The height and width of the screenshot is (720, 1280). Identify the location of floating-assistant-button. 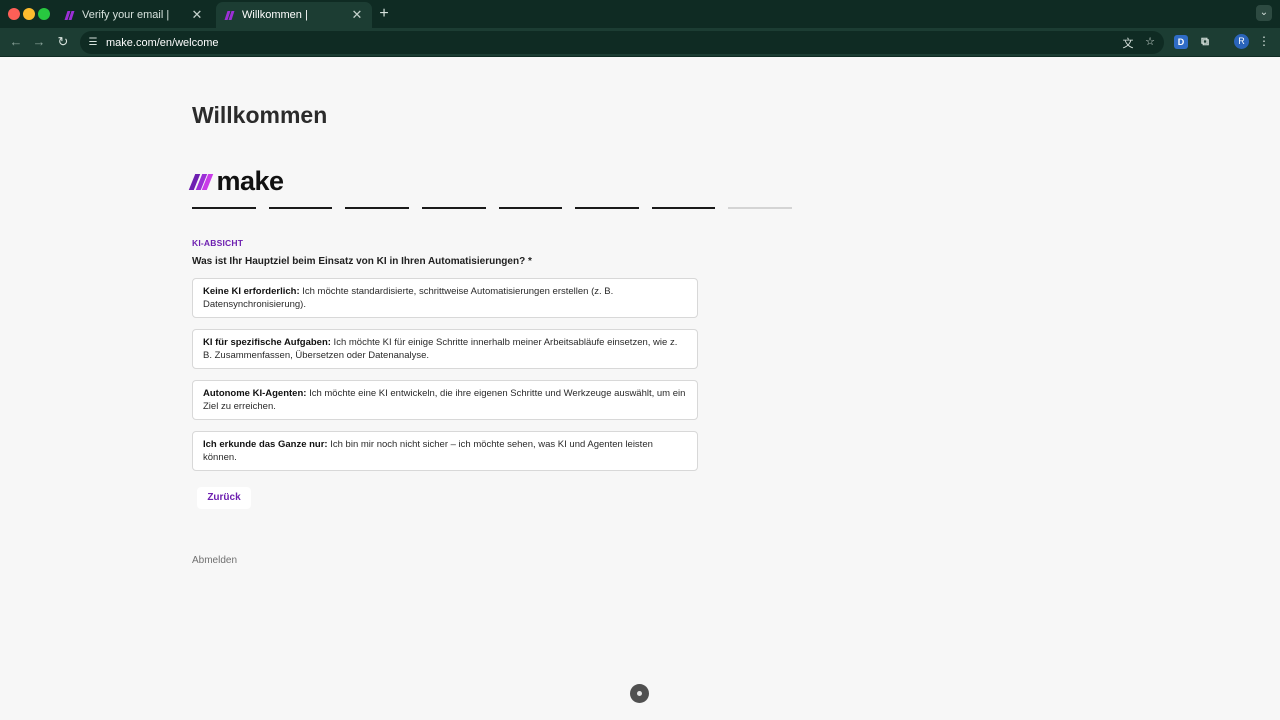
(639, 693).